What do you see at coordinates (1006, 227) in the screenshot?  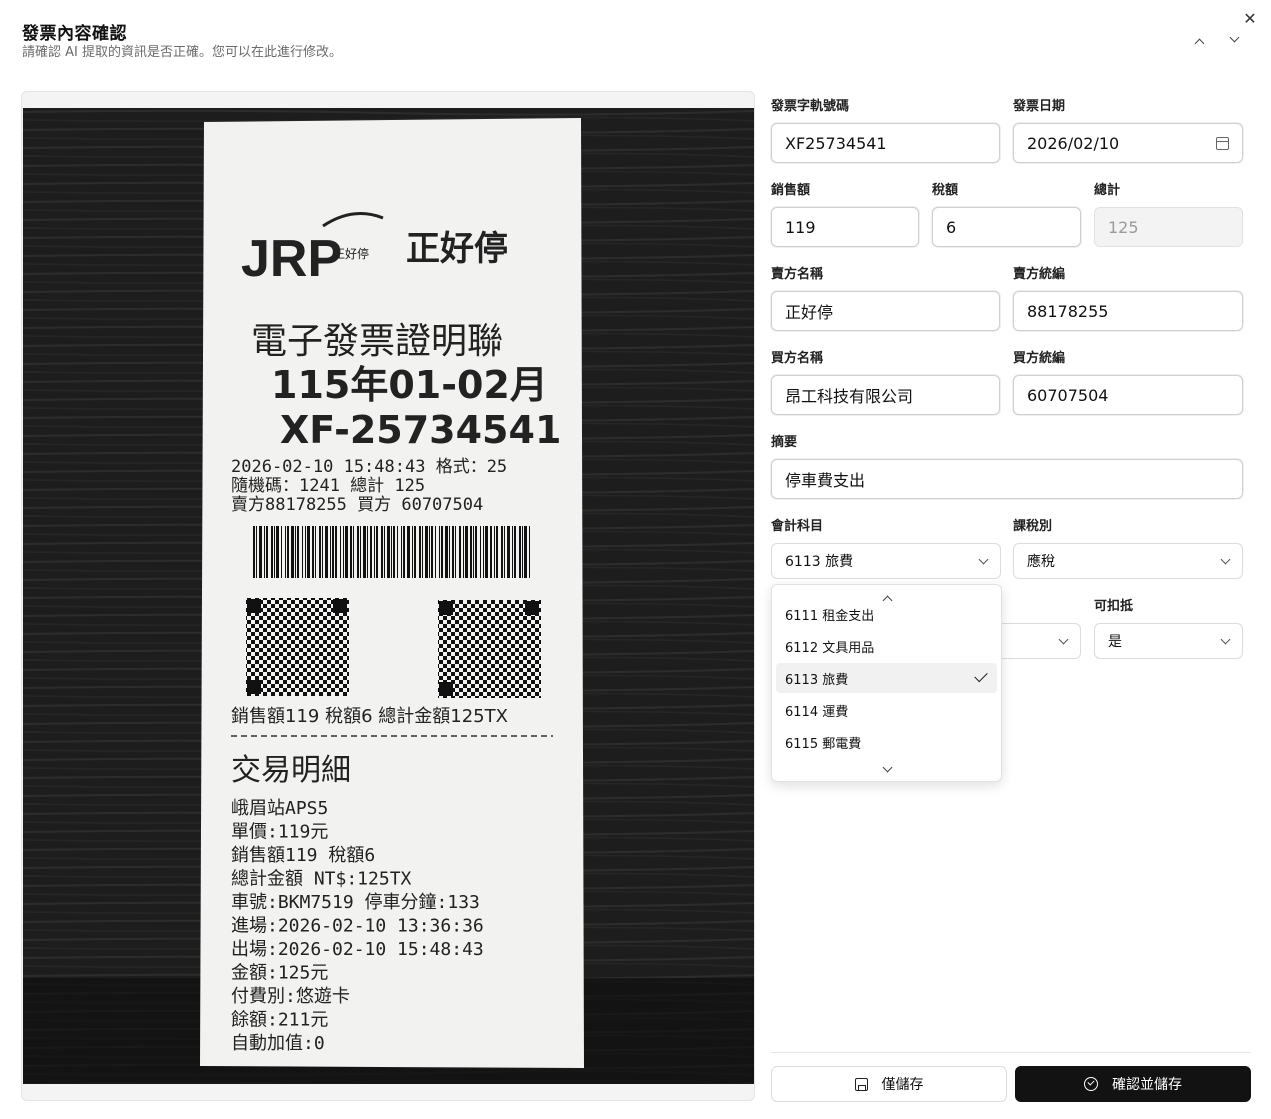 I see `tax-amount-input: 6` at bounding box center [1006, 227].